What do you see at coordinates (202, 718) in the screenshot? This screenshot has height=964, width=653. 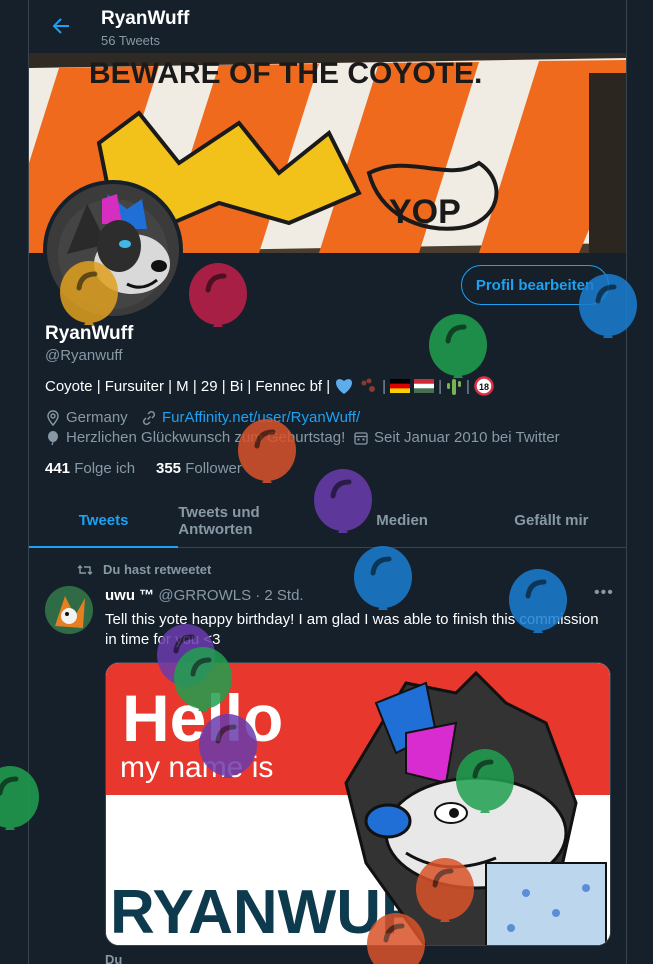 I see `artwork-hello-text: Hello` at bounding box center [202, 718].